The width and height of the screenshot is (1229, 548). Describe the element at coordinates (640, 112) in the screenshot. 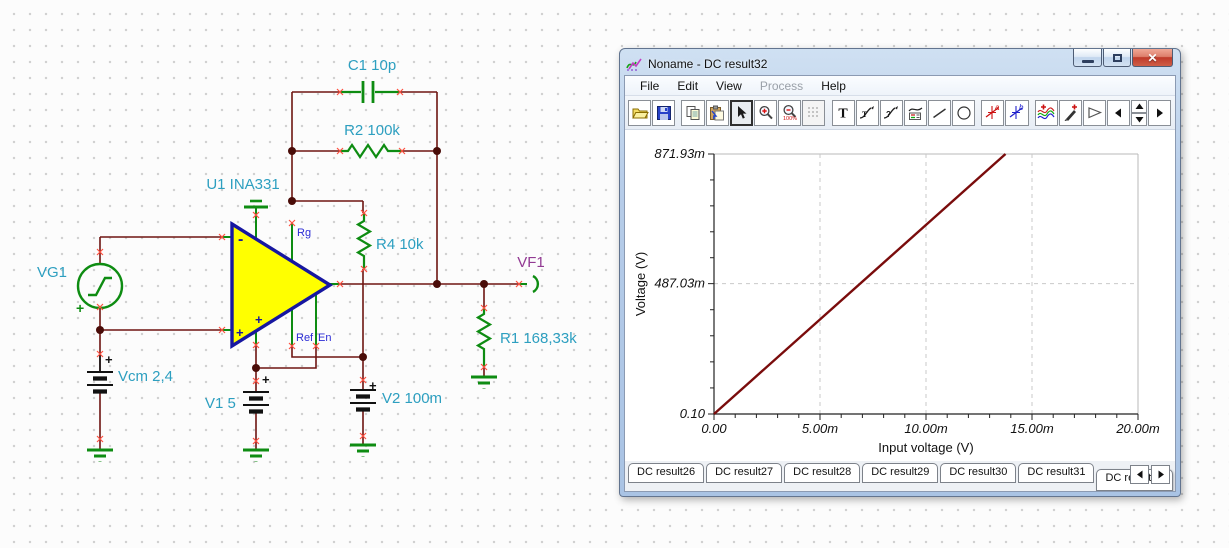

I see `open-button` at that location.